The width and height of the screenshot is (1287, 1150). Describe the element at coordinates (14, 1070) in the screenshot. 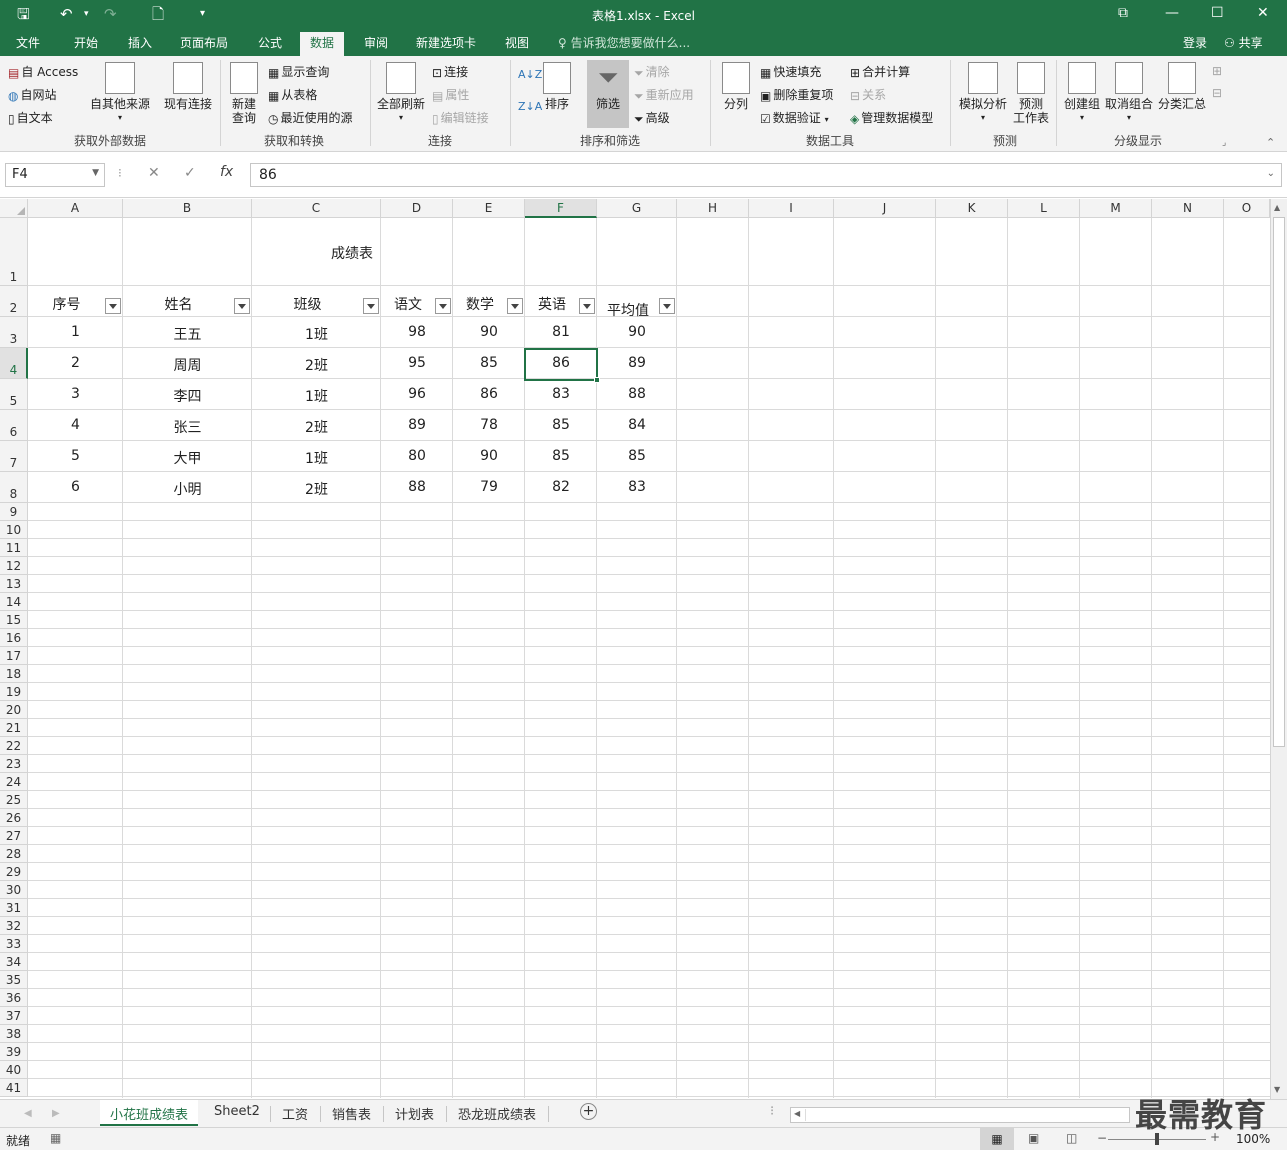

I see `row-header-40: 40` at that location.